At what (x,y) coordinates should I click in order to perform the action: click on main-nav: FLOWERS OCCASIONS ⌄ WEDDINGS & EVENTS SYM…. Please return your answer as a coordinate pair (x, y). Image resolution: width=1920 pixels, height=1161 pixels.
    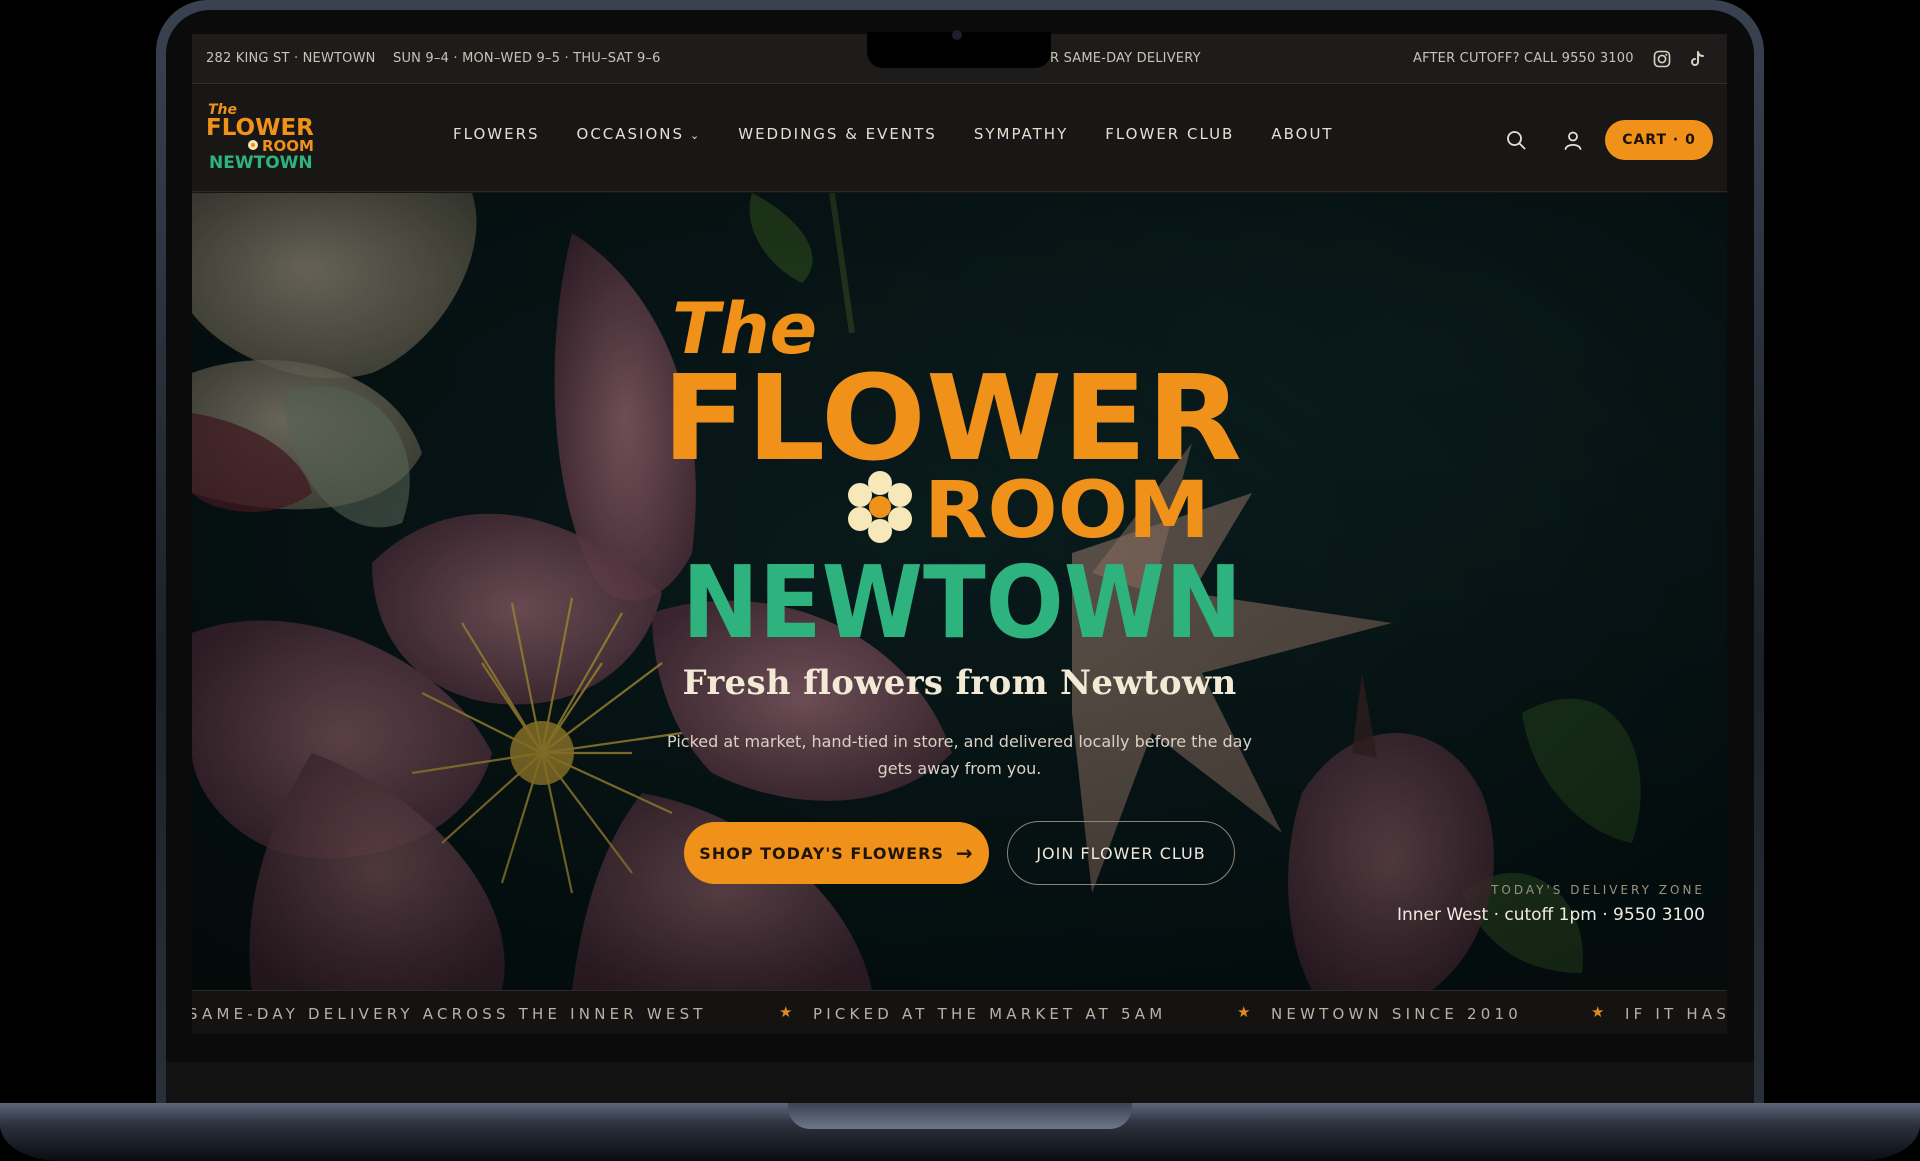
    Looking at the image, I should click on (893, 134).